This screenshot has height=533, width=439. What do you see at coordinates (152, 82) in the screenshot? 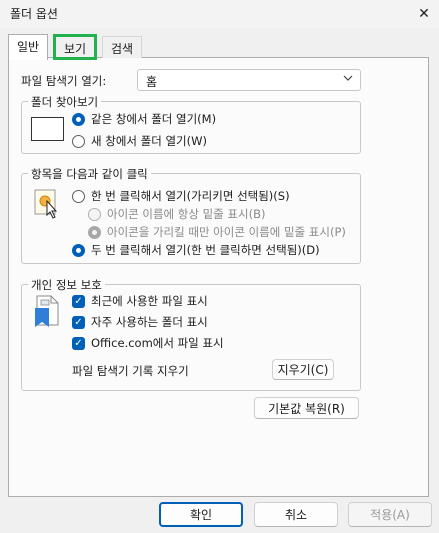
I see `explorer-open-value: 홈` at bounding box center [152, 82].